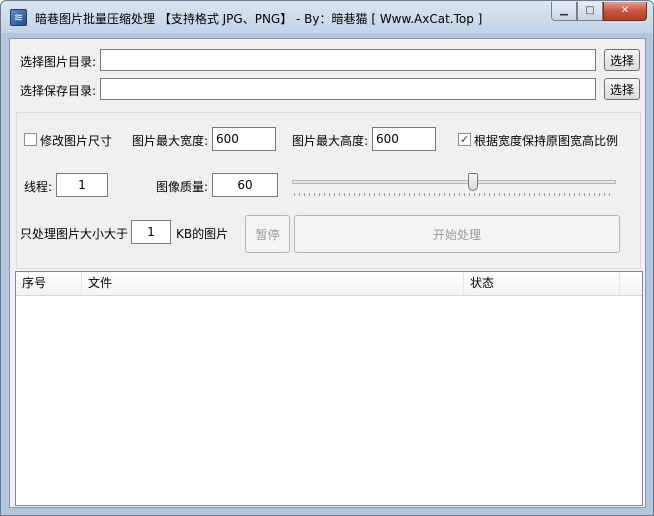 The image size is (654, 516). I want to click on source-dir-label: 选择图片目录:, so click(58, 62).